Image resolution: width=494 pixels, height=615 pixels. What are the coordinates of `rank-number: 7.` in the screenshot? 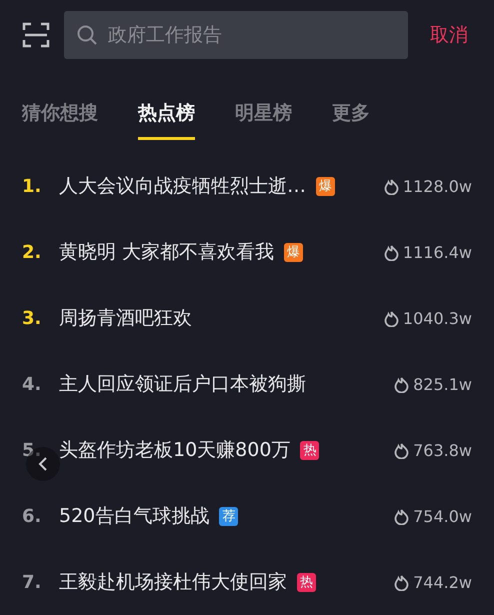 It's located at (32, 582).